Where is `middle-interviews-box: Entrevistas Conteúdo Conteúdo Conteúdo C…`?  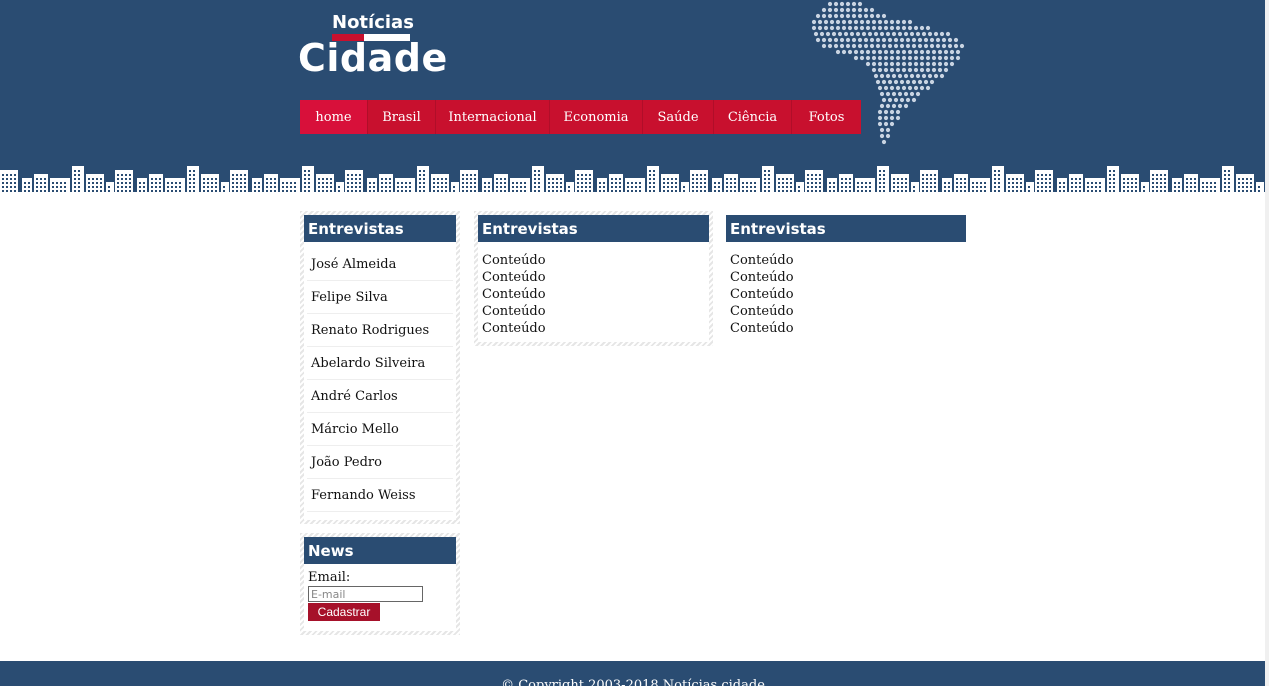 middle-interviews-box: Entrevistas Conteúdo Conteúdo Conteúdo C… is located at coordinates (593, 278).